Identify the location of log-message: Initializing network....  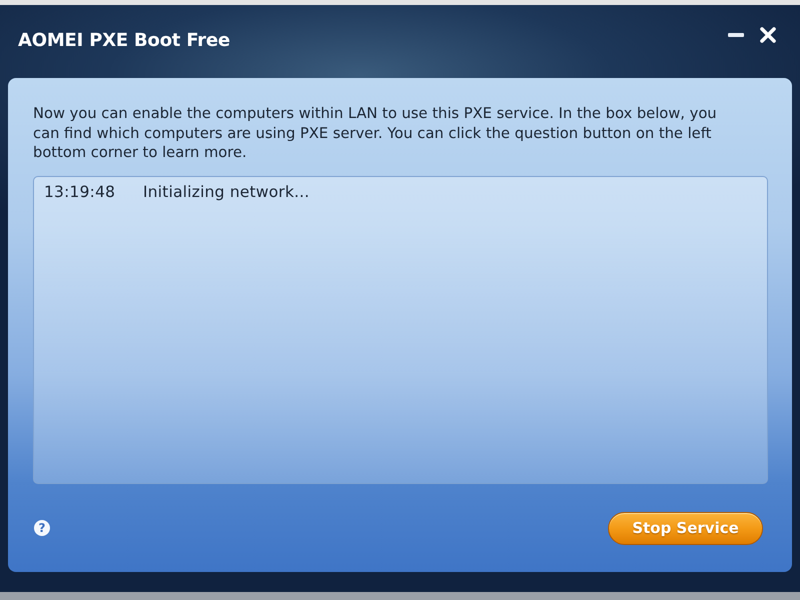
(226, 192).